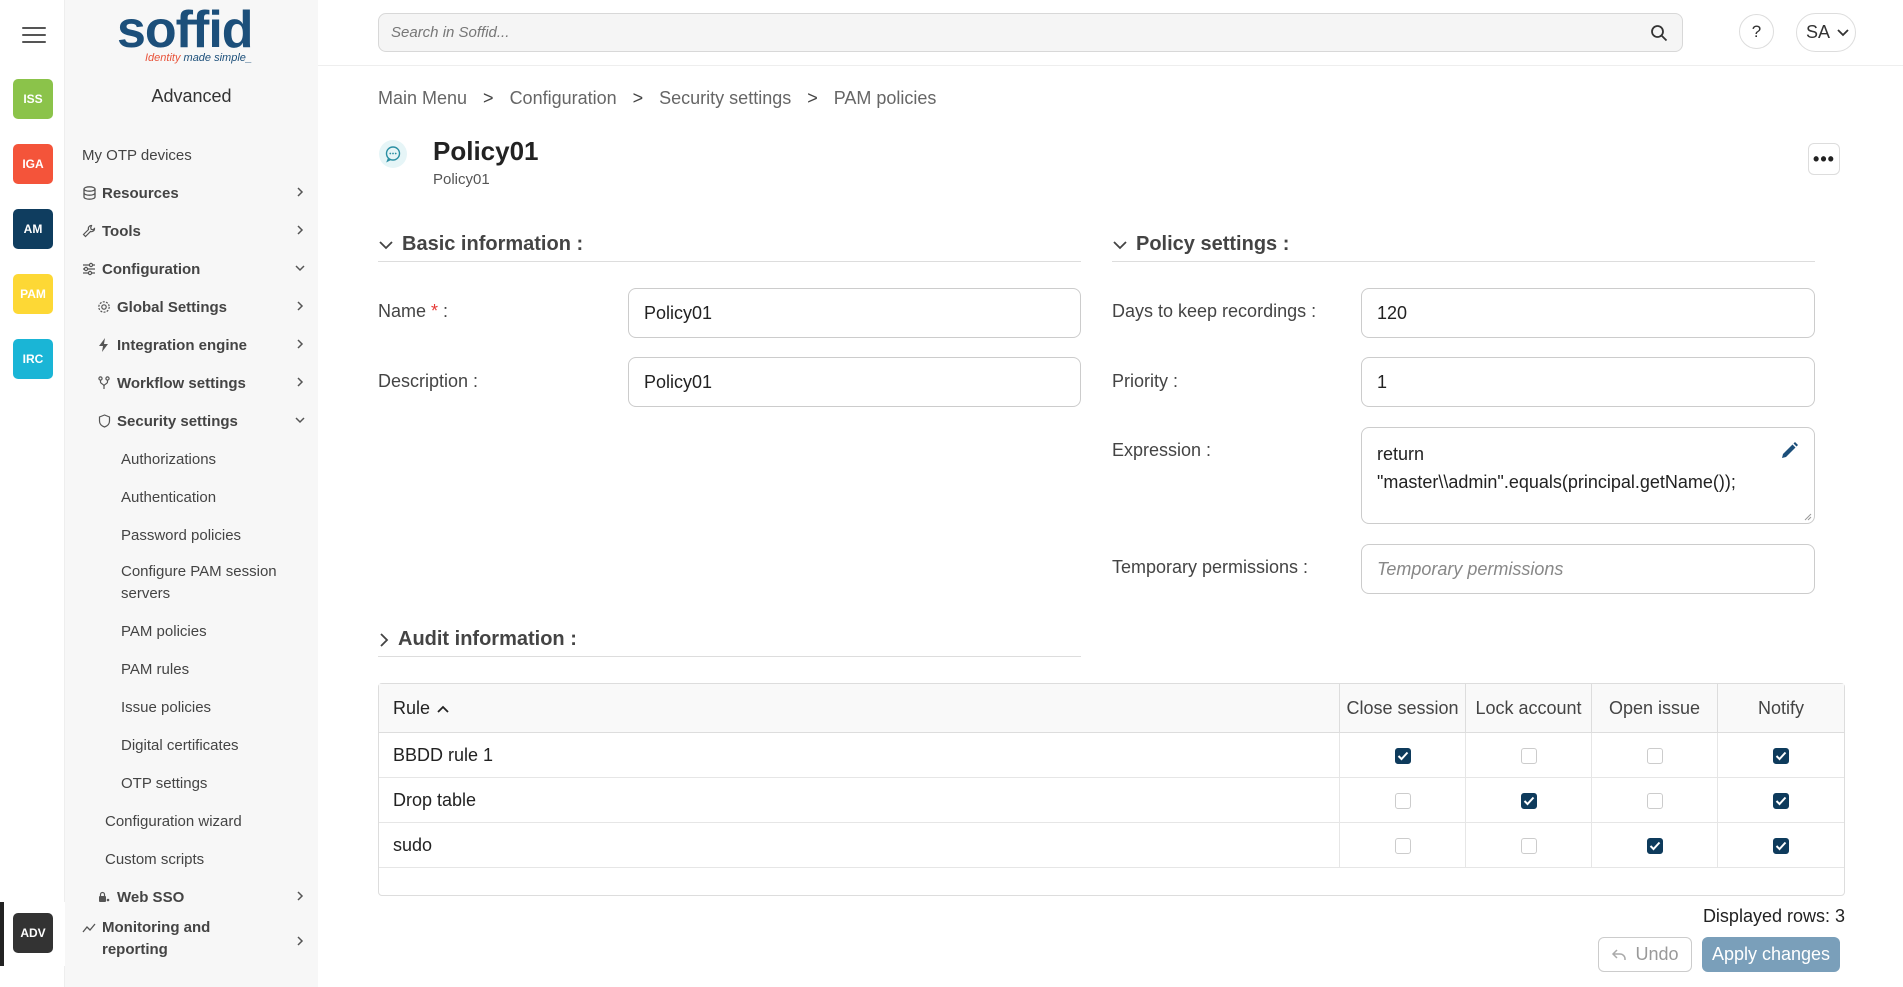 This screenshot has height=987, width=1903. Describe the element at coordinates (155, 859) in the screenshot. I see `sidebar-item-label: Custom scripts` at that location.